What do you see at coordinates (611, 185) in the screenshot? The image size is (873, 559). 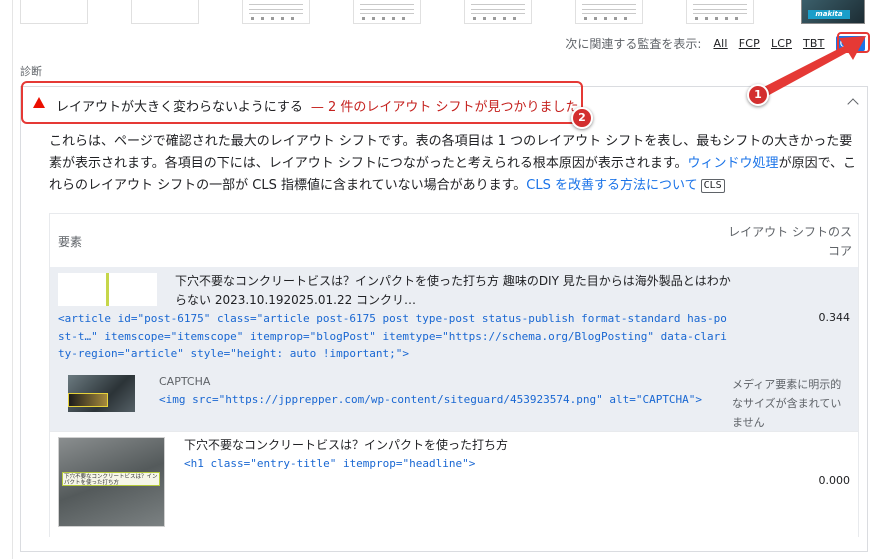 I see `learn-cls-link: CLS を改善する方法について` at bounding box center [611, 185].